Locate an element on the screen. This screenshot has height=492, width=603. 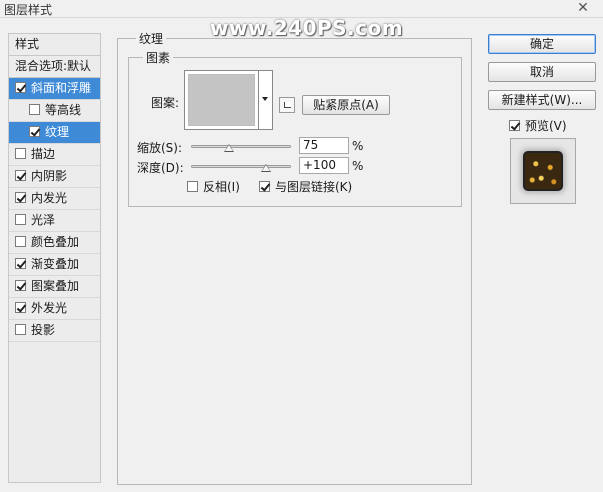
style-item: 投影 is located at coordinates (54, 331).